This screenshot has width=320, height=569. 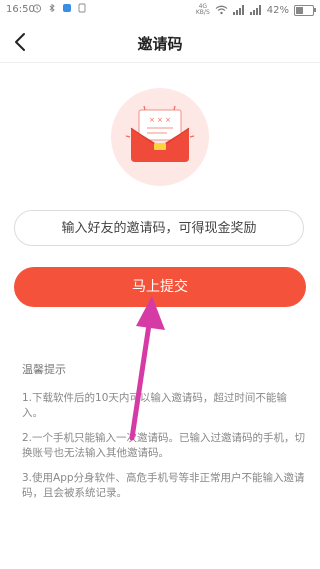 What do you see at coordinates (305, 10) in the screenshot?
I see `battery-icon` at bounding box center [305, 10].